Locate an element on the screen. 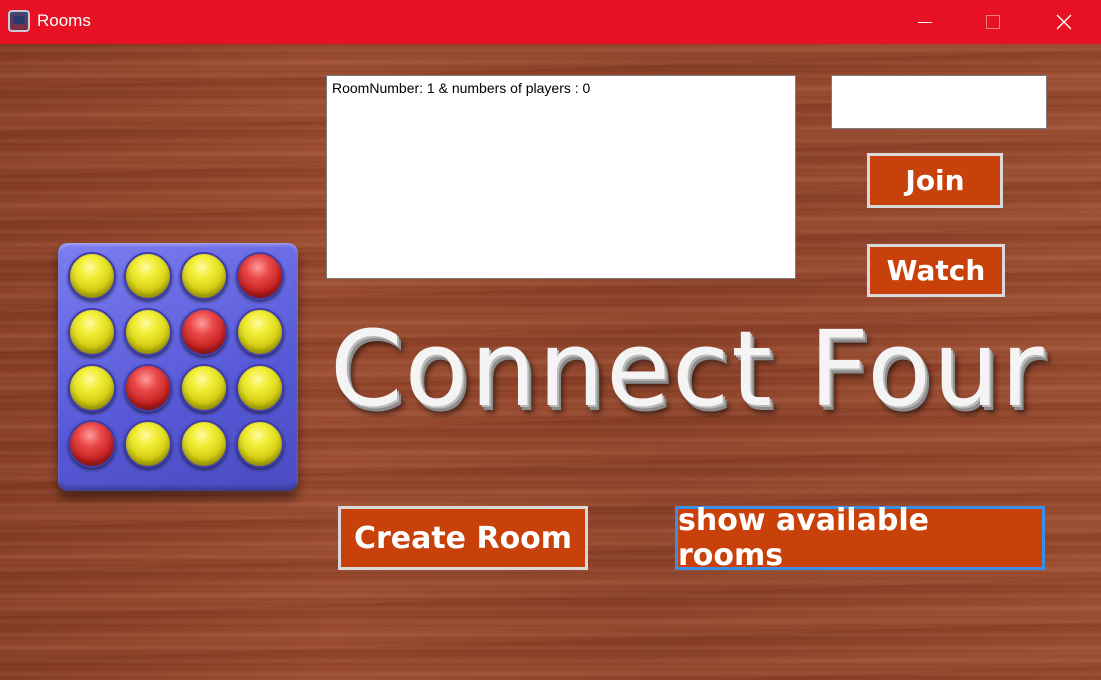  minimize-icon is located at coordinates (925, 22).